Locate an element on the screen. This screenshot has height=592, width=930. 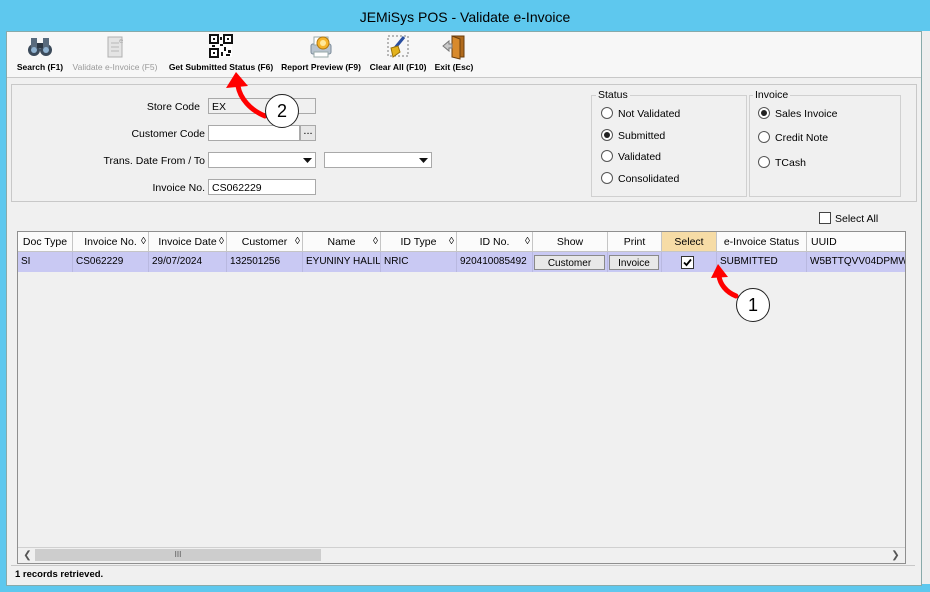
store-code-label: Store Code is located at coordinates (173, 107).